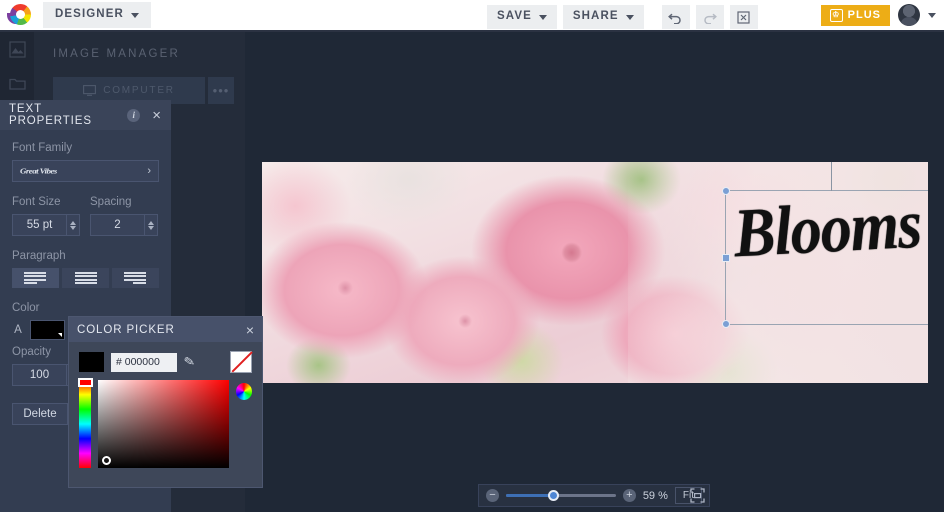 This screenshot has height=512, width=944. What do you see at coordinates (472, 16) in the screenshot?
I see `top-toolbar: DESIGNER SAVE SHARE ♔ PLUS` at bounding box center [472, 16].